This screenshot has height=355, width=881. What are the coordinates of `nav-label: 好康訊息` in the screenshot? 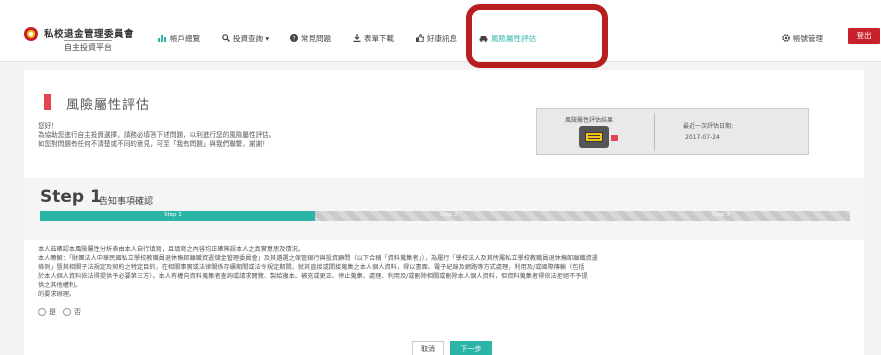 It's located at (442, 38).